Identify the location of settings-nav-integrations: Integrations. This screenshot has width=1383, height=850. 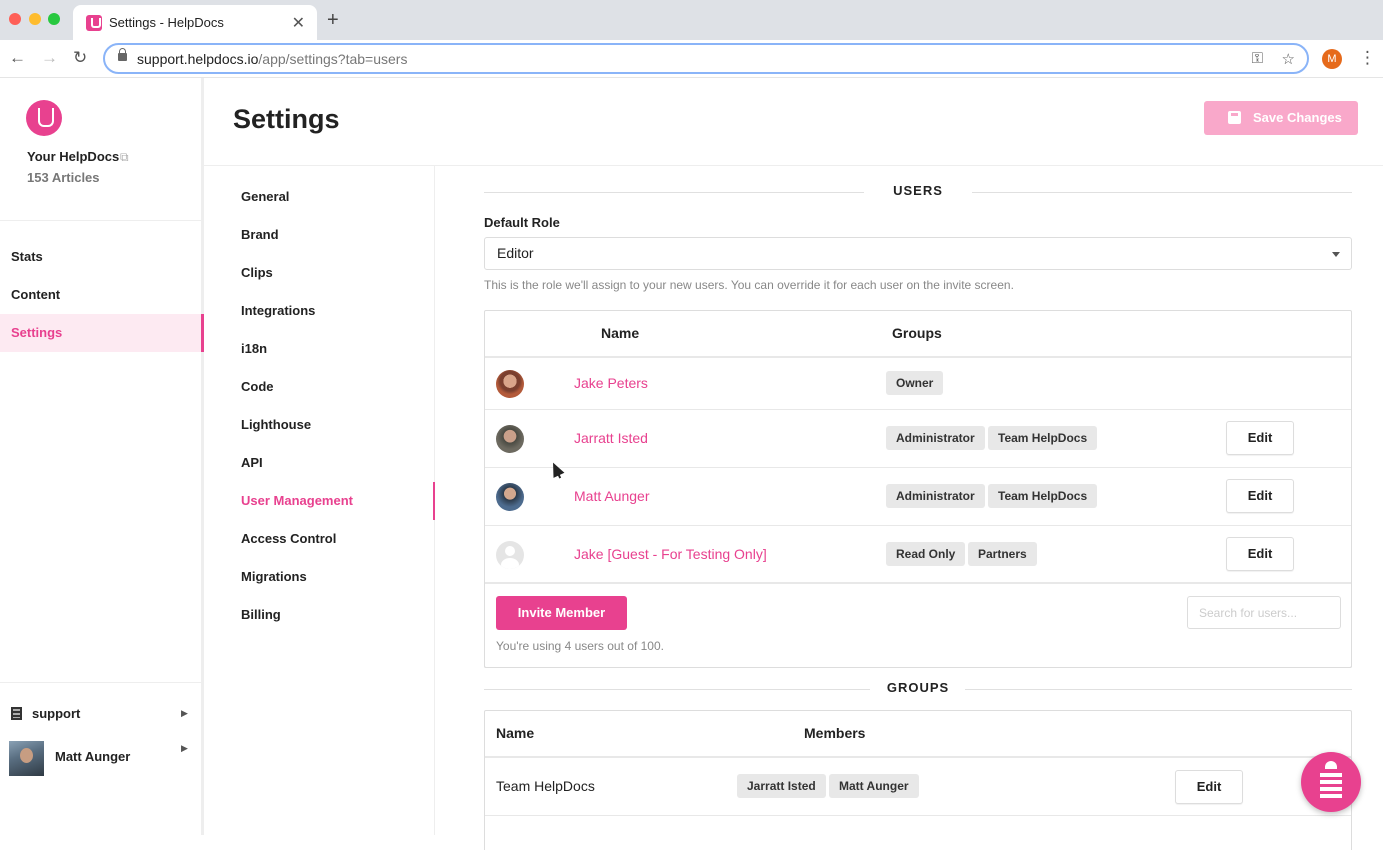
(278, 310).